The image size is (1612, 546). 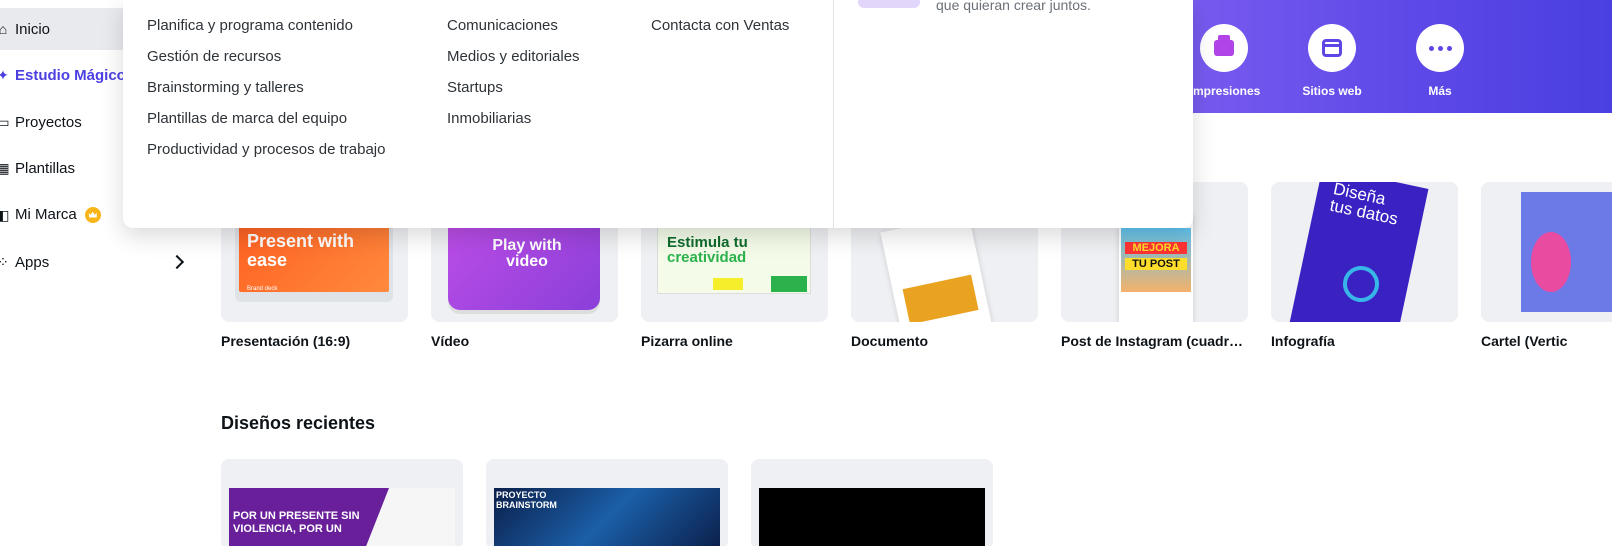 I want to click on dropdown-link: Comunicaciones, so click(x=502, y=25).